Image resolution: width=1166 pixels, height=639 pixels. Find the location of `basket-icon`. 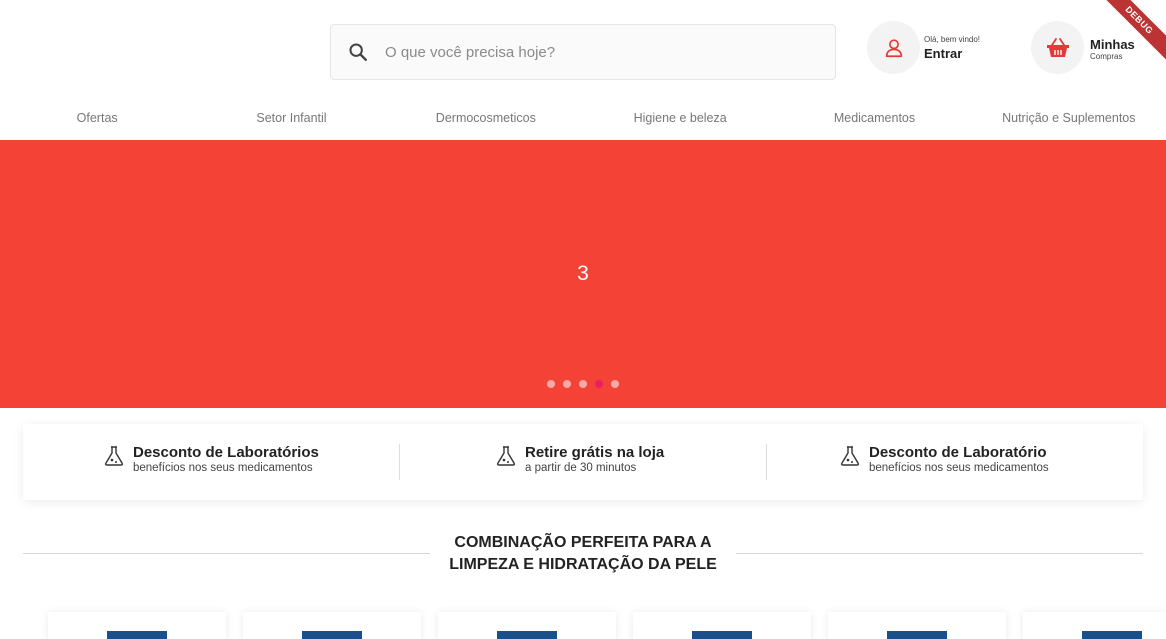

basket-icon is located at coordinates (1057, 47).